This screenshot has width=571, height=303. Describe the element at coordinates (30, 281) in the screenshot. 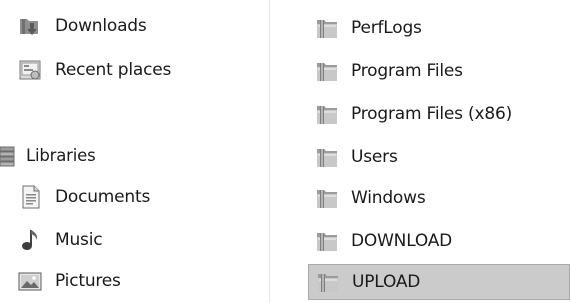

I see `pictures-icon` at that location.